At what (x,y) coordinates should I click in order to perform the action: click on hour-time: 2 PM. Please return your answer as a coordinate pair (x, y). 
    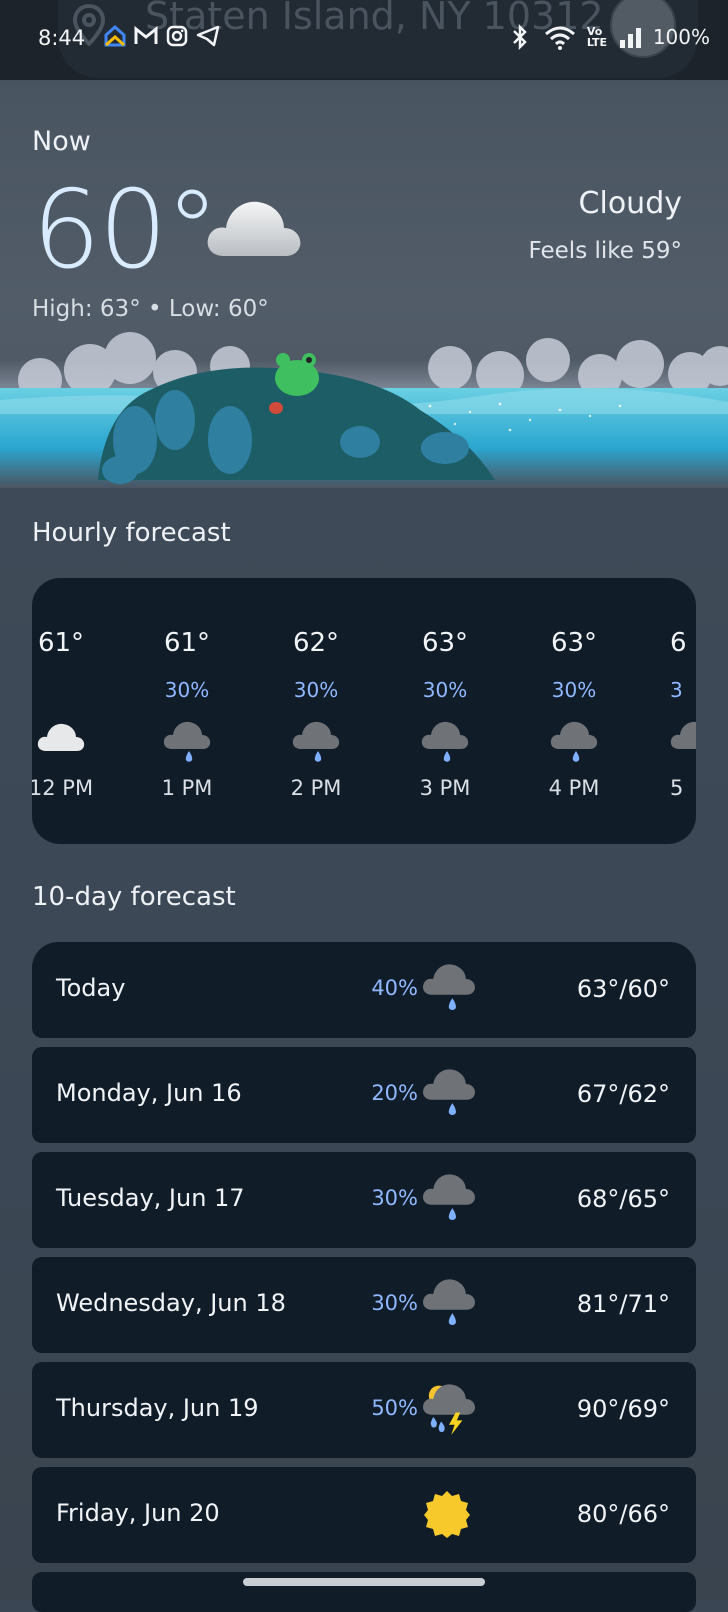
    Looking at the image, I should click on (316, 788).